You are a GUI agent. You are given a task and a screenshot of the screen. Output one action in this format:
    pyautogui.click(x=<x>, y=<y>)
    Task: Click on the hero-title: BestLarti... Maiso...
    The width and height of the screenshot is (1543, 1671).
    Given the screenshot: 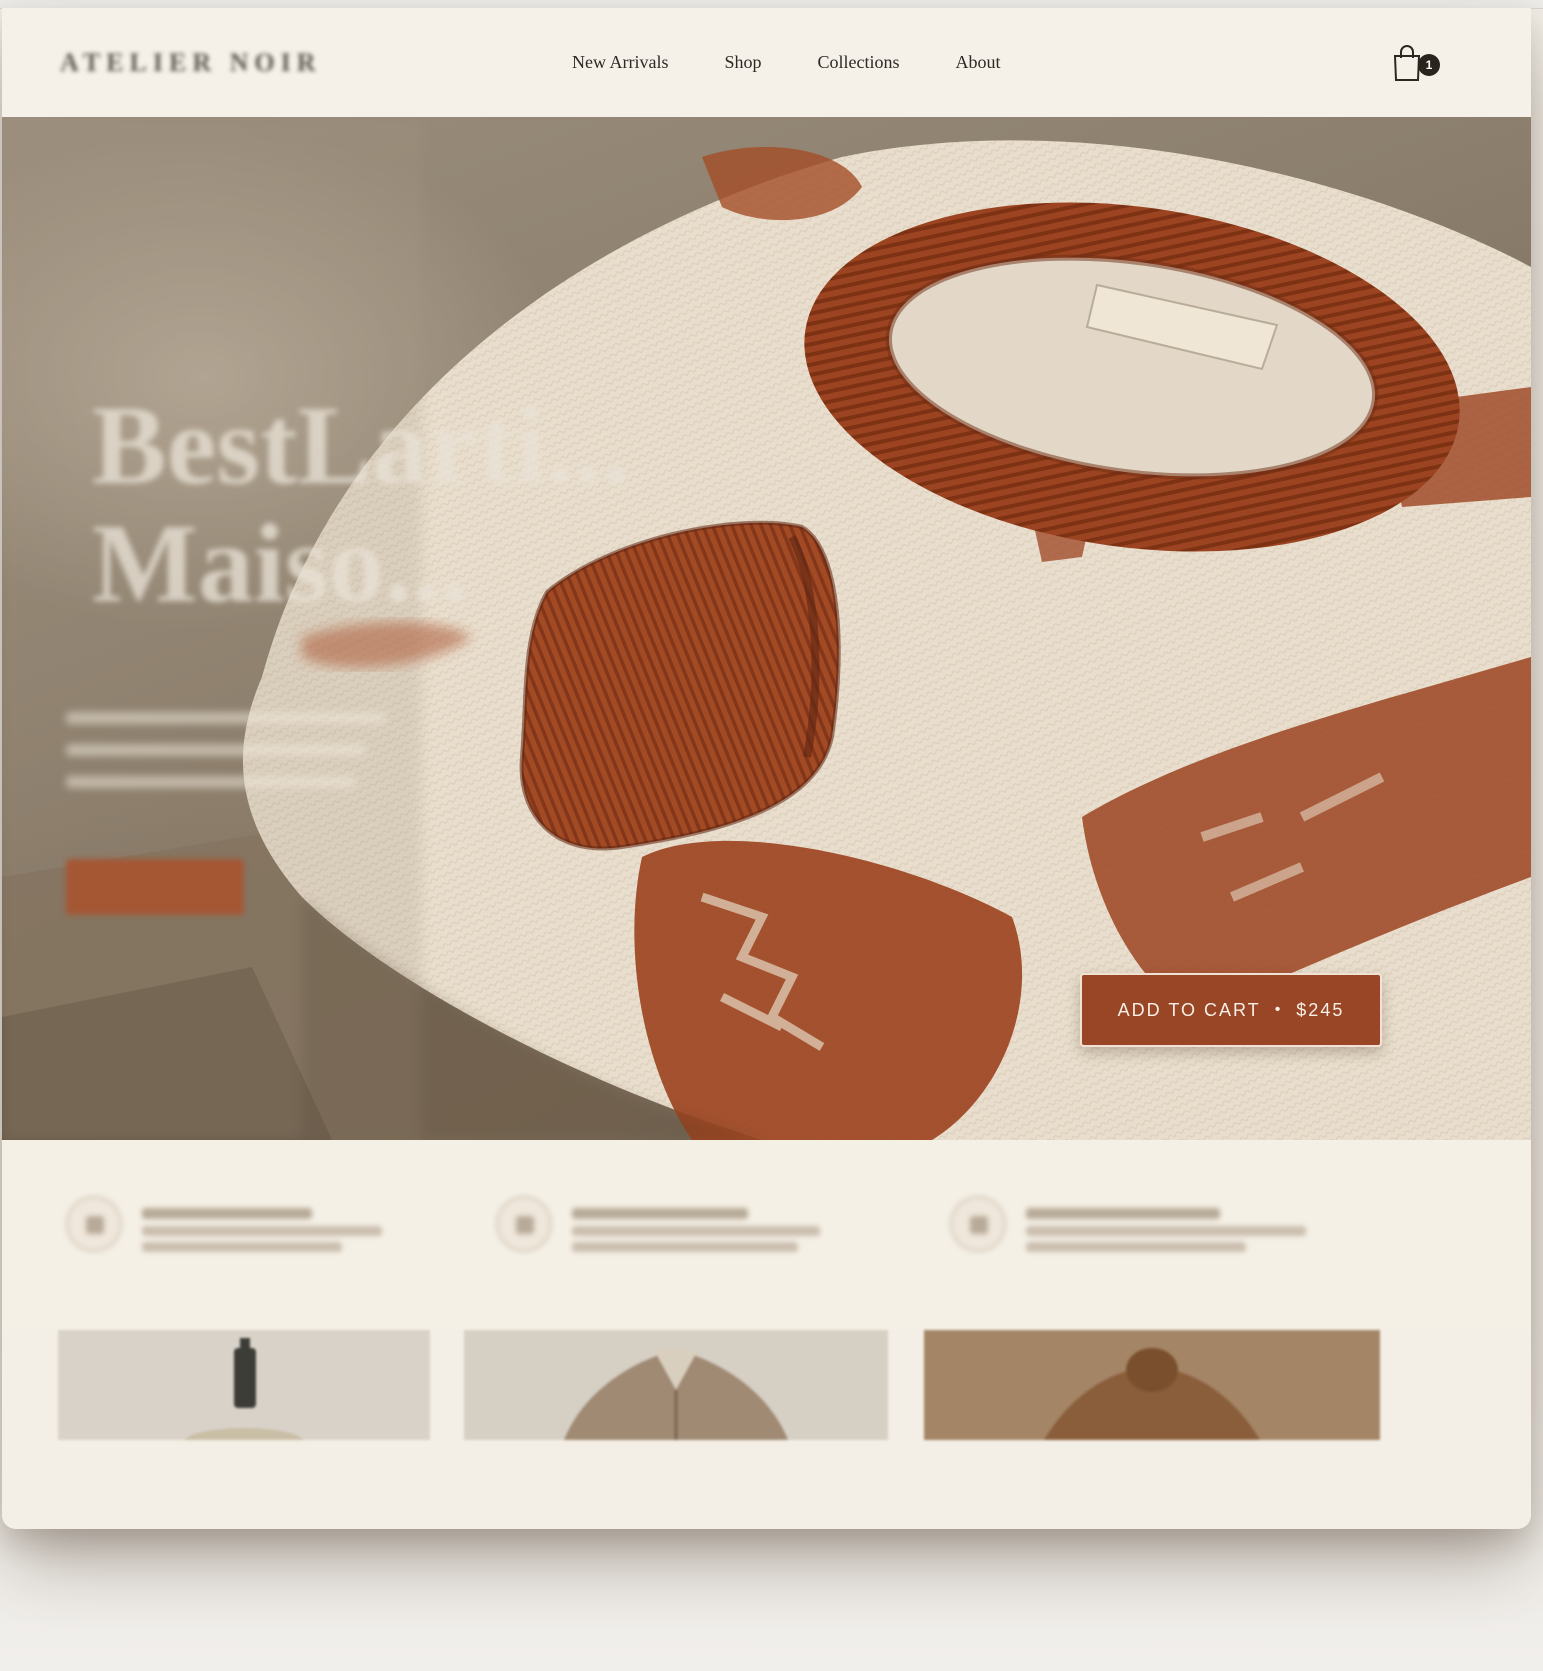 What is the action you would take?
    pyautogui.click(x=361, y=505)
    